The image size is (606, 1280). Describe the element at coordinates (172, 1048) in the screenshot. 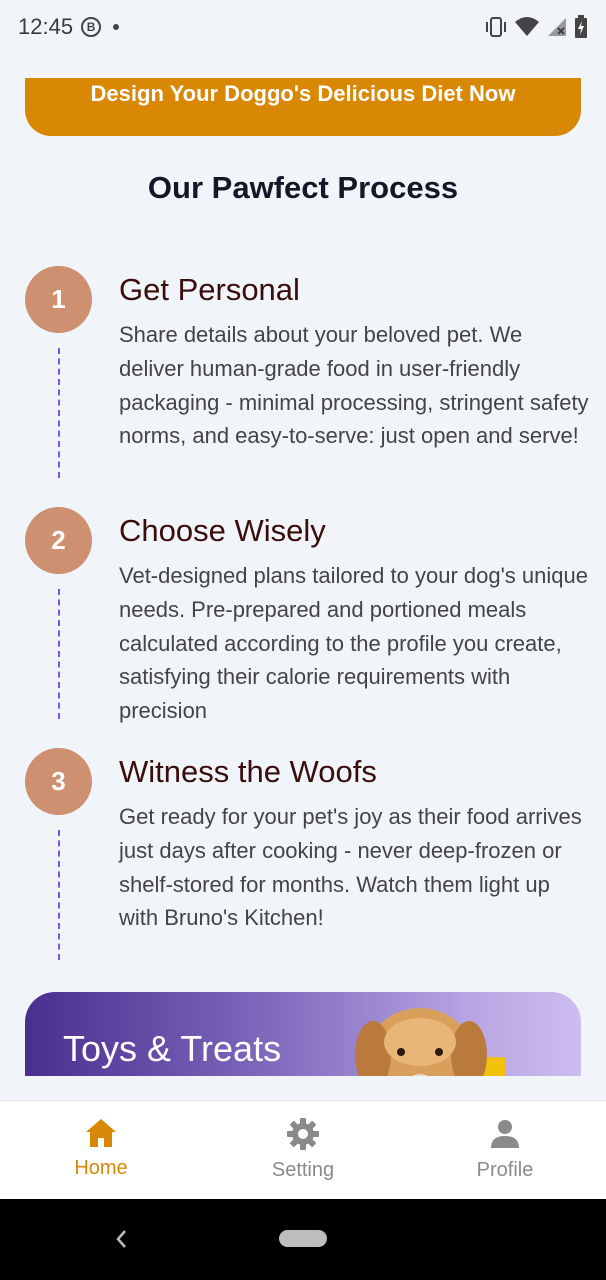

I see `toys-treats-title: Toys & Treats` at that location.